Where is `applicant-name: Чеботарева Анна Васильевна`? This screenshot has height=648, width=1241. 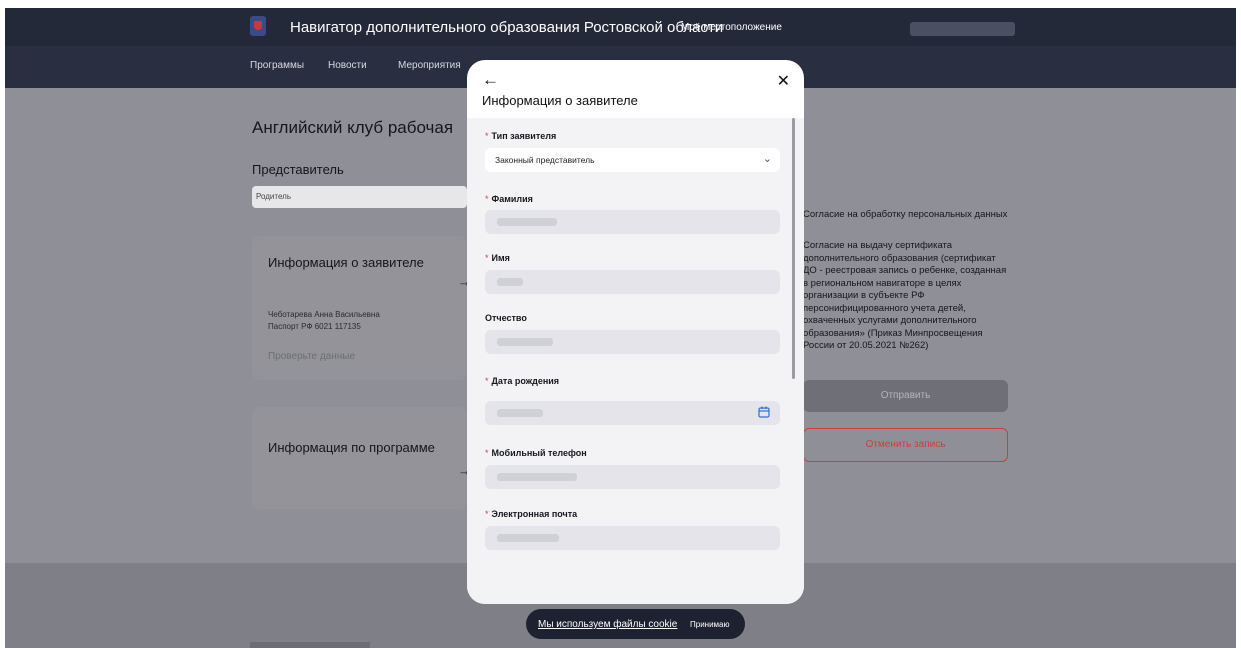 applicant-name: Чеботарева Анна Васильевна is located at coordinates (324, 314).